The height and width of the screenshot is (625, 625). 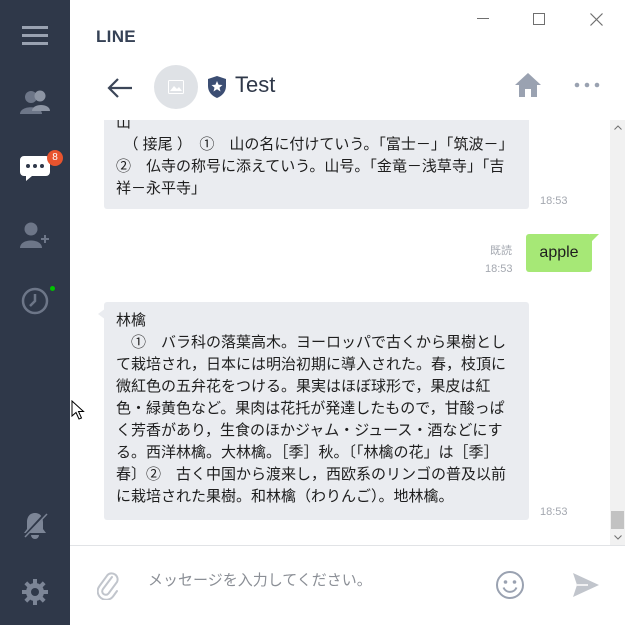 I want to click on hamburger-menu-icon, so click(x=35, y=35).